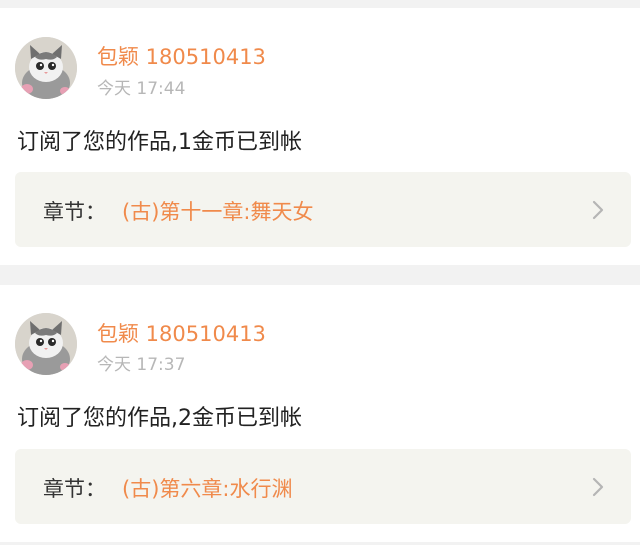 Image resolution: width=640 pixels, height=545 pixels. What do you see at coordinates (141, 89) in the screenshot?
I see `timestamp: 今天 17:44` at bounding box center [141, 89].